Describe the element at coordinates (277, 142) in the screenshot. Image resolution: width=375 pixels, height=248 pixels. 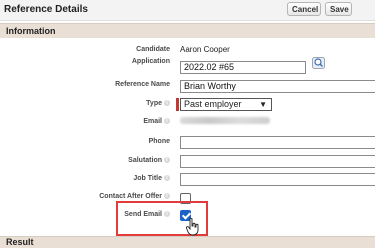
I see `phone-input` at that location.